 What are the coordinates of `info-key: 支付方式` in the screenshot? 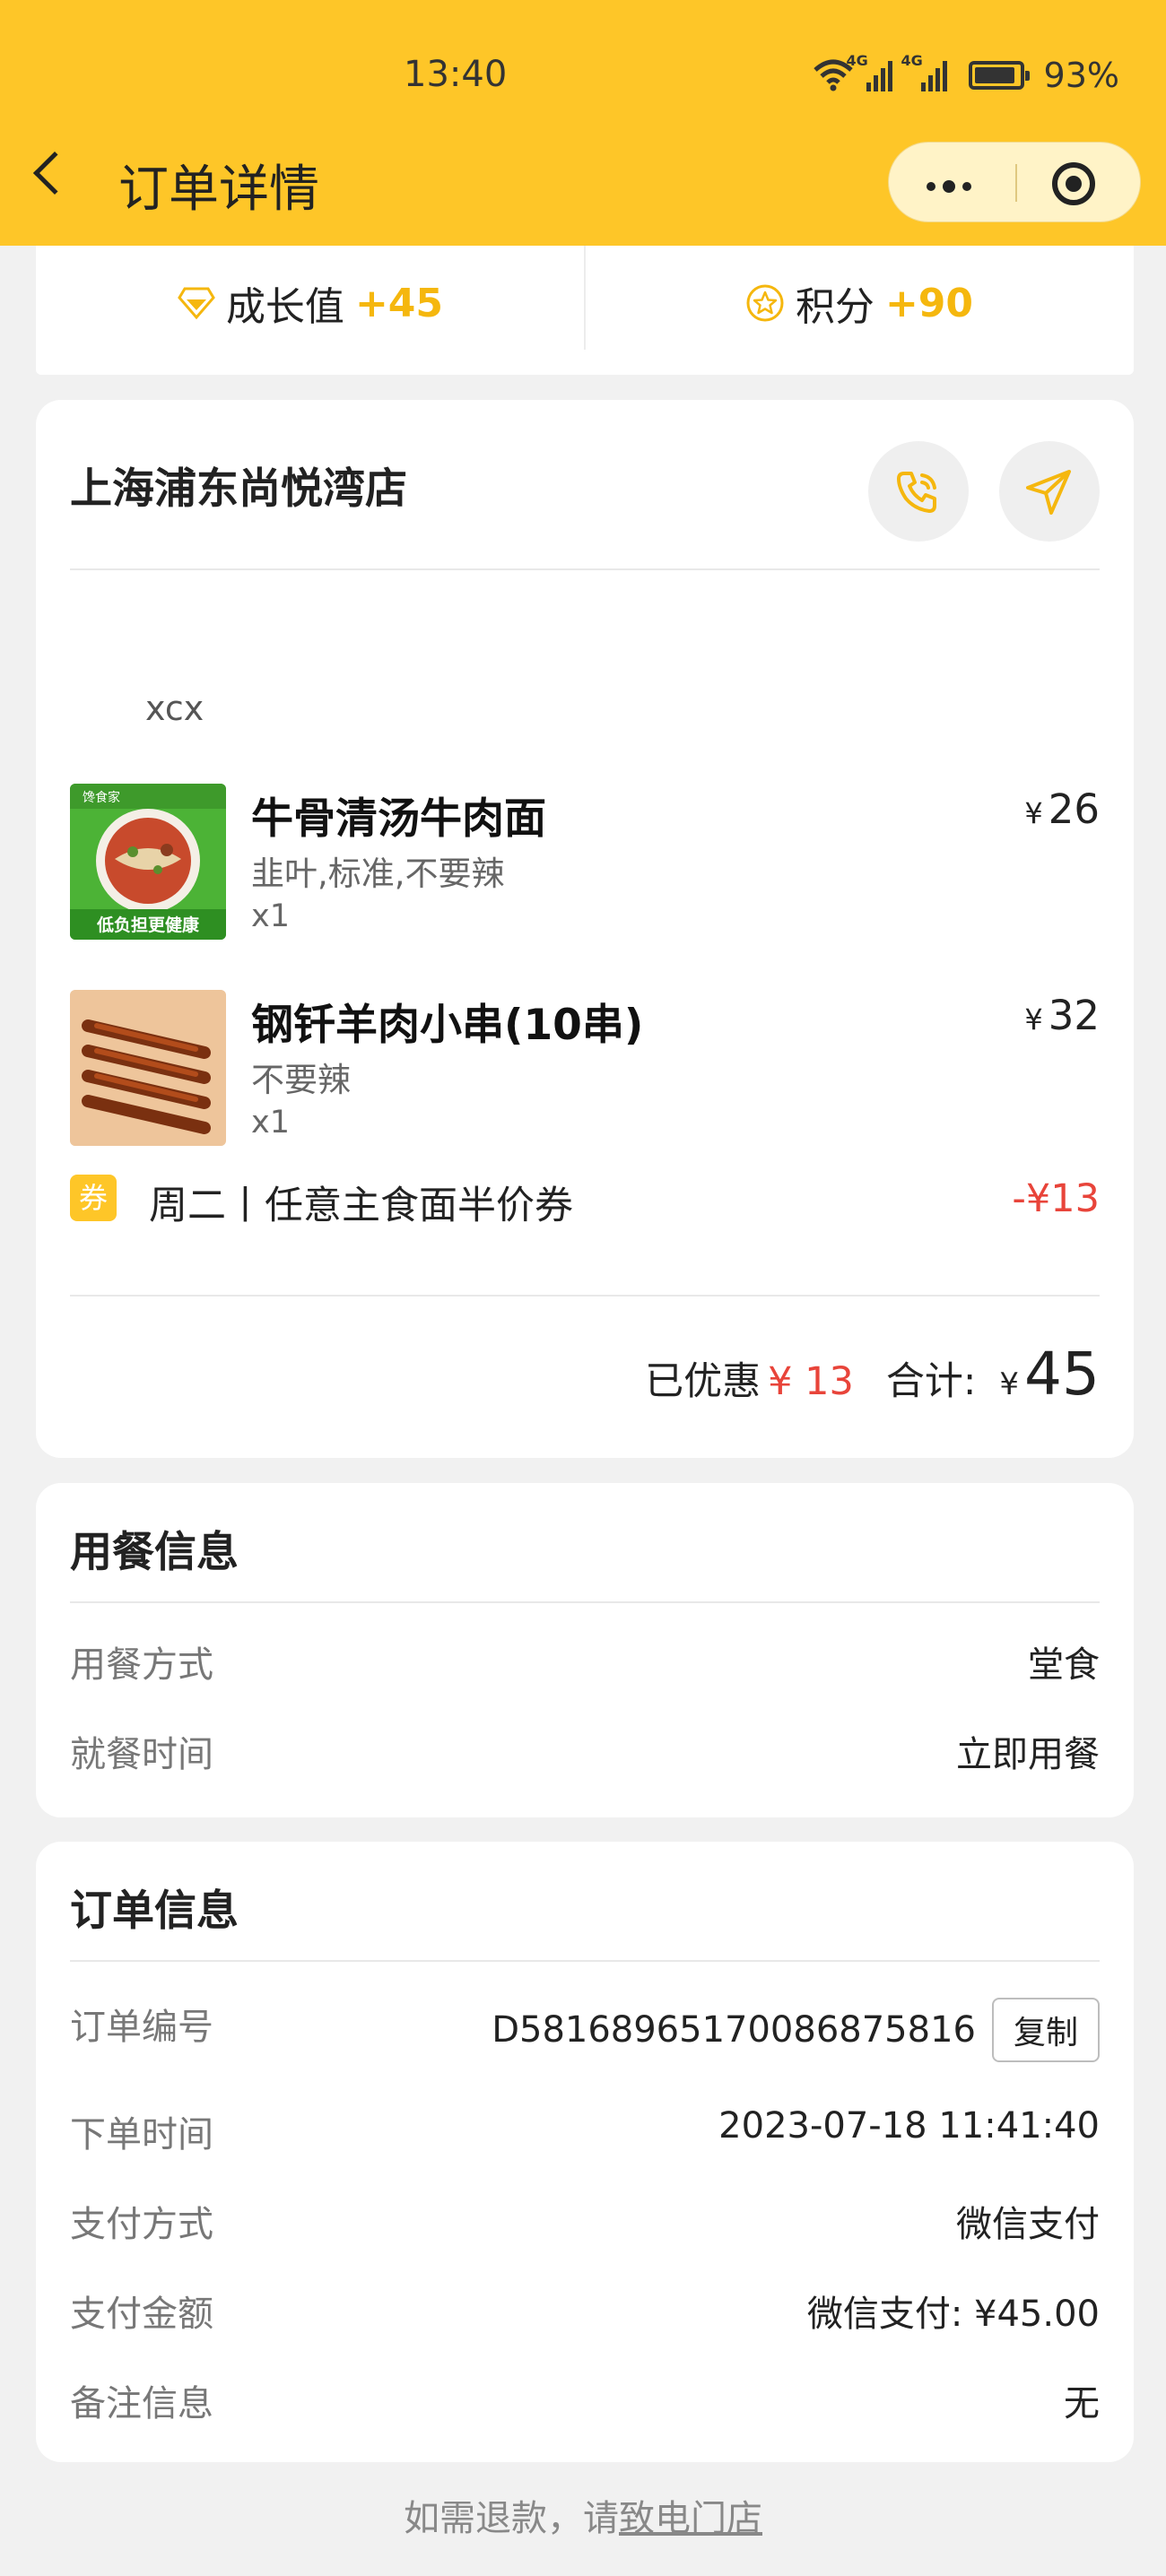 It's located at (141, 2224).